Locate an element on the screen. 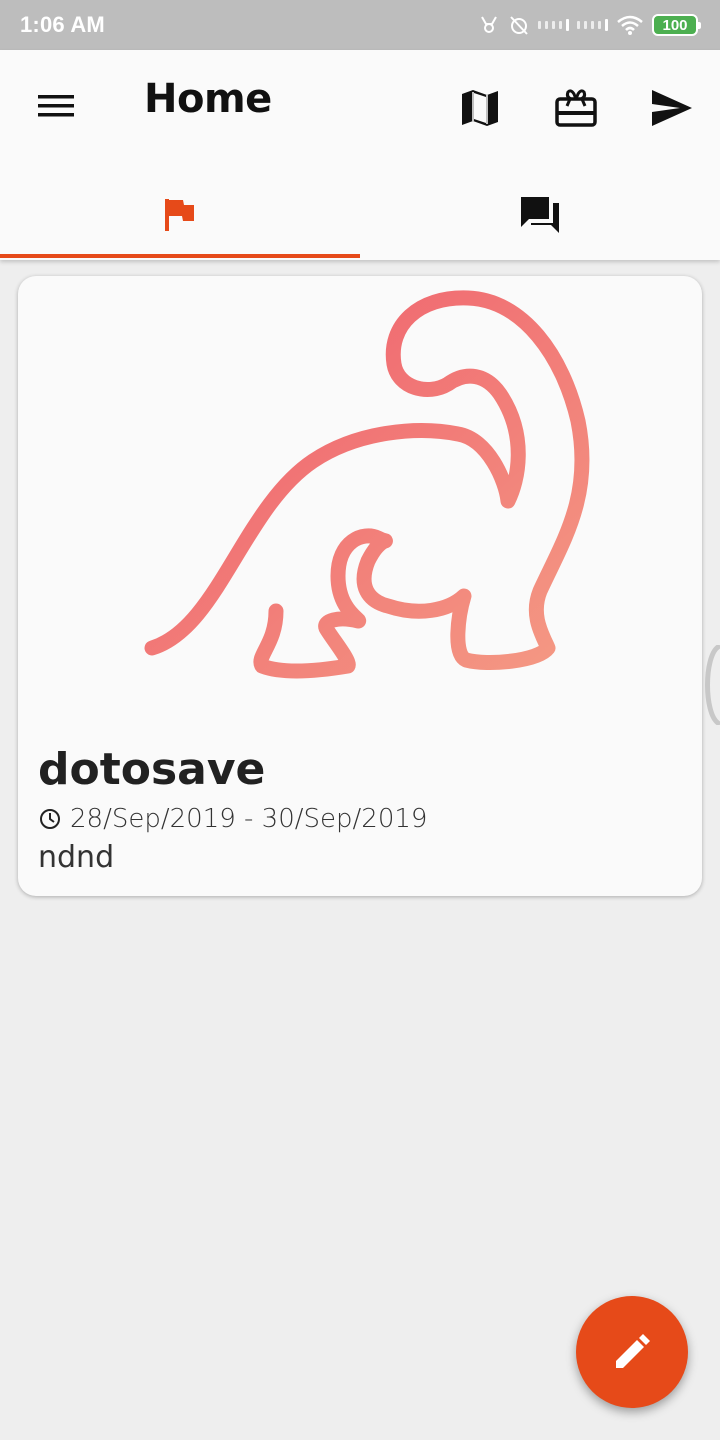  send-button is located at coordinates (672, 108).